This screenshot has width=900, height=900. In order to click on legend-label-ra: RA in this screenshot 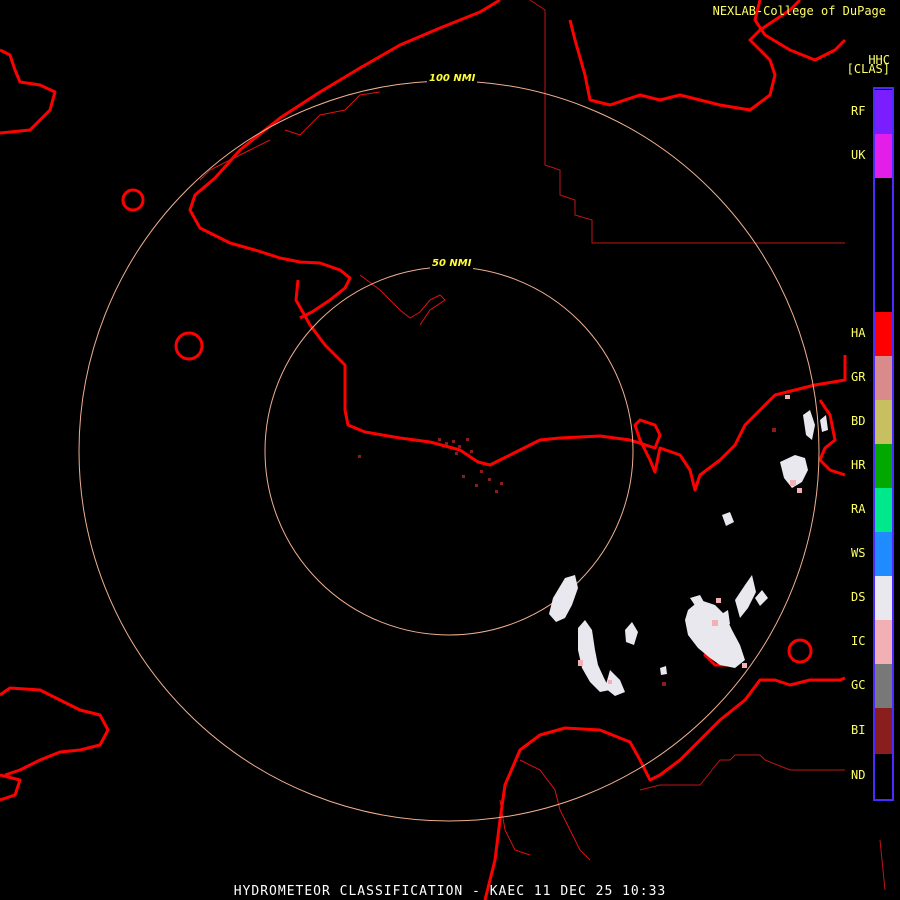, I will do `click(858, 509)`.